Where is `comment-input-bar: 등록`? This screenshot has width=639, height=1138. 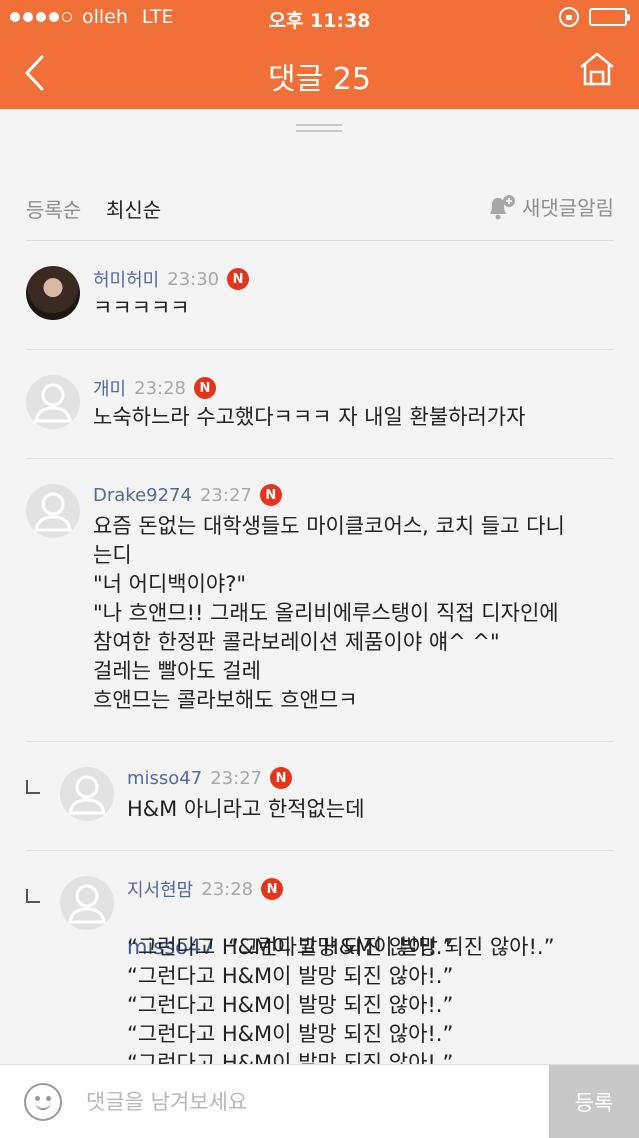 comment-input-bar: 등록 is located at coordinates (319, 1101).